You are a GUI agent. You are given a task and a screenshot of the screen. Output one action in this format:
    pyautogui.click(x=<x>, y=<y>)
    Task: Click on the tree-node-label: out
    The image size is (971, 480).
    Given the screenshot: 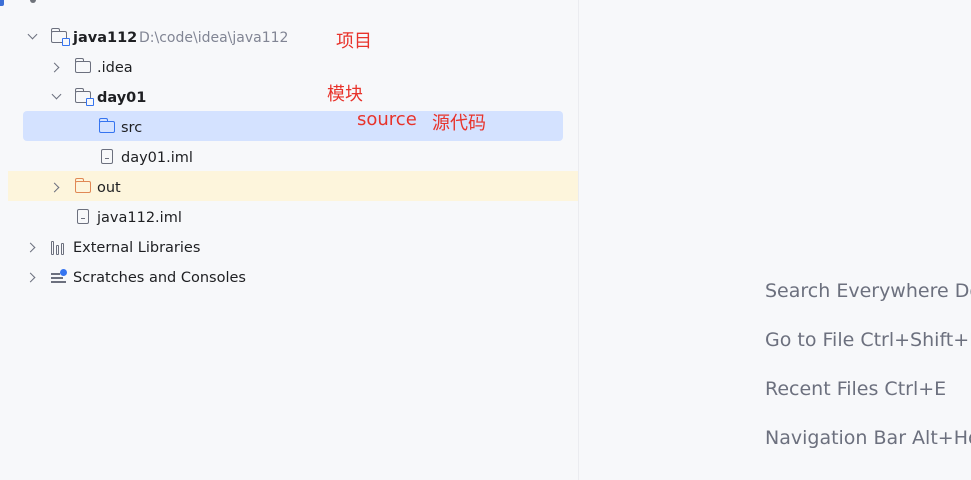 What is the action you would take?
    pyautogui.click(x=109, y=188)
    